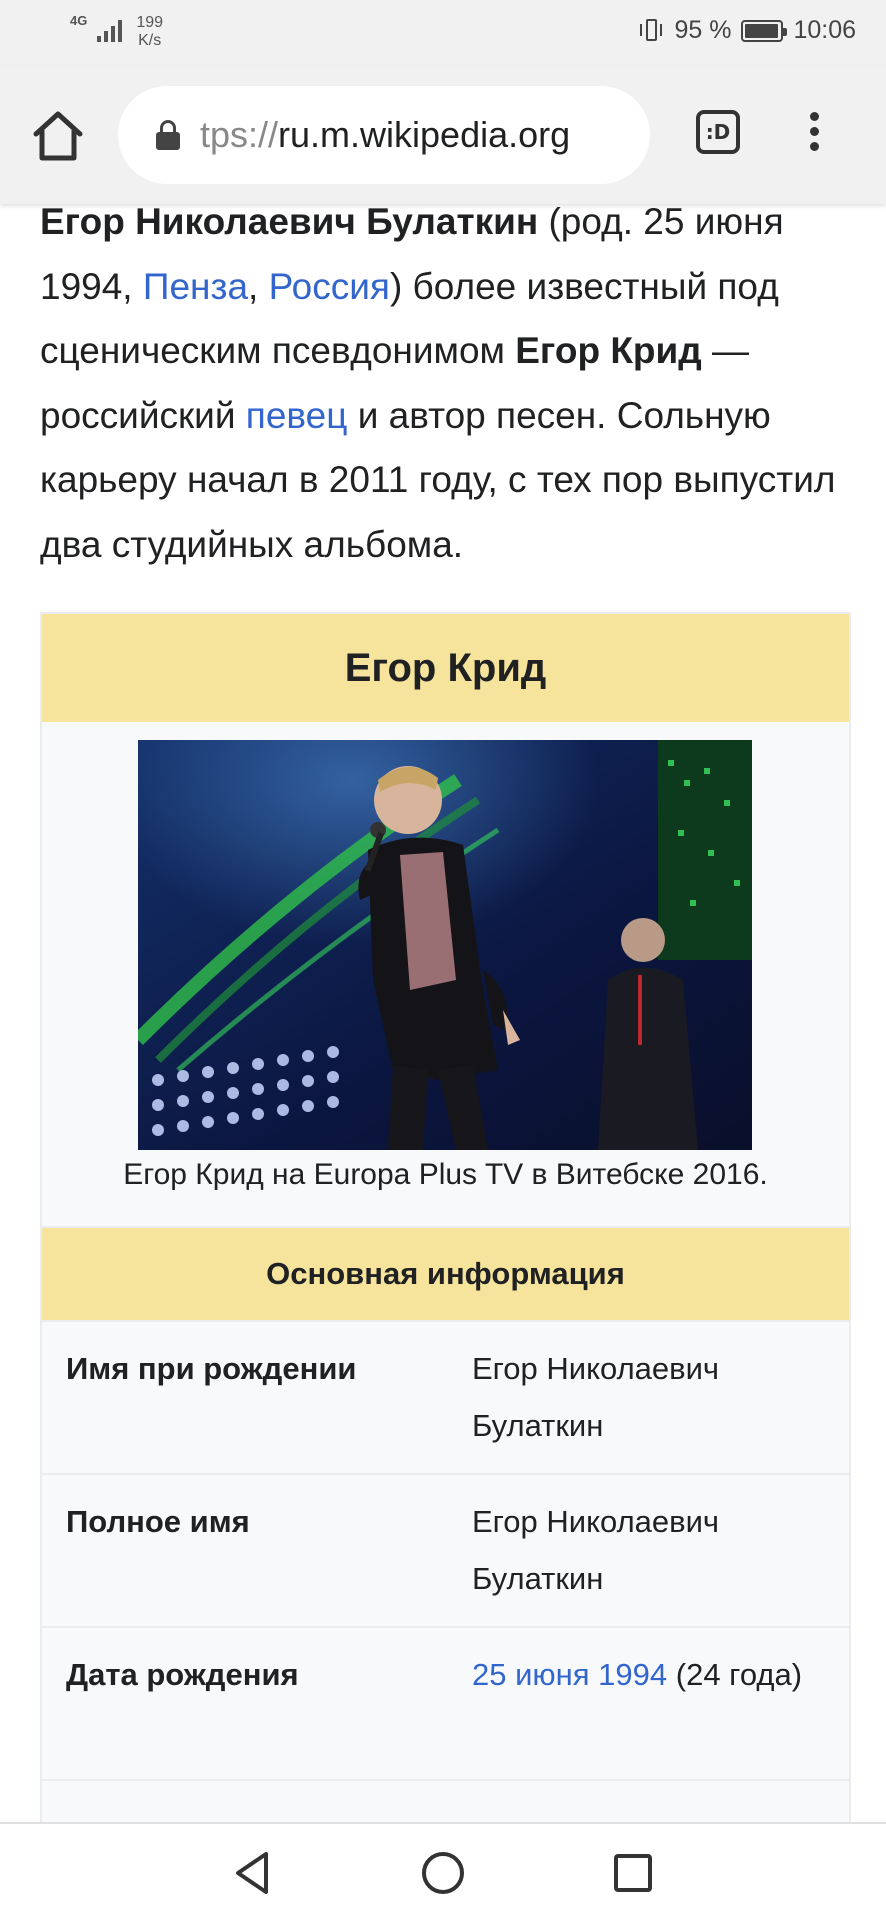  Describe the element at coordinates (445, 1704) in the screenshot. I see `infobox-row: Дата рождения 25 июня 1994 (24 года)` at that location.